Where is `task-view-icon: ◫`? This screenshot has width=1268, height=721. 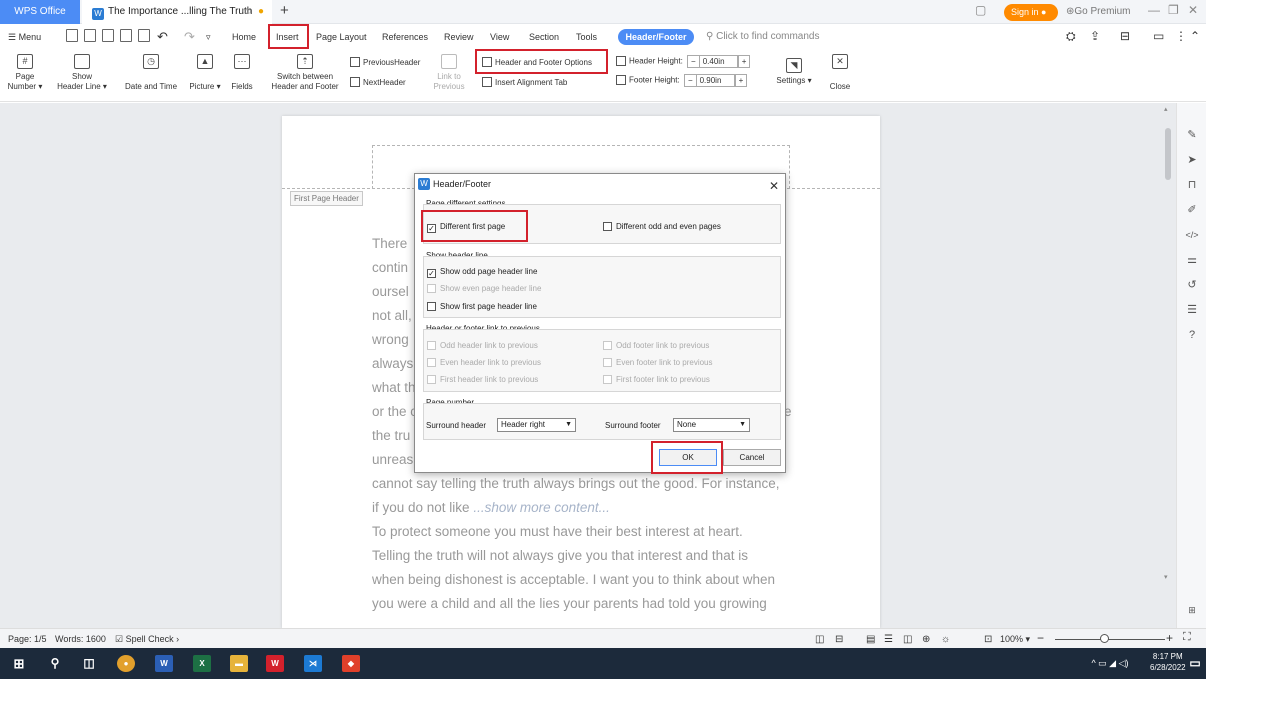
task-view-icon: ◫ is located at coordinates (89, 663).